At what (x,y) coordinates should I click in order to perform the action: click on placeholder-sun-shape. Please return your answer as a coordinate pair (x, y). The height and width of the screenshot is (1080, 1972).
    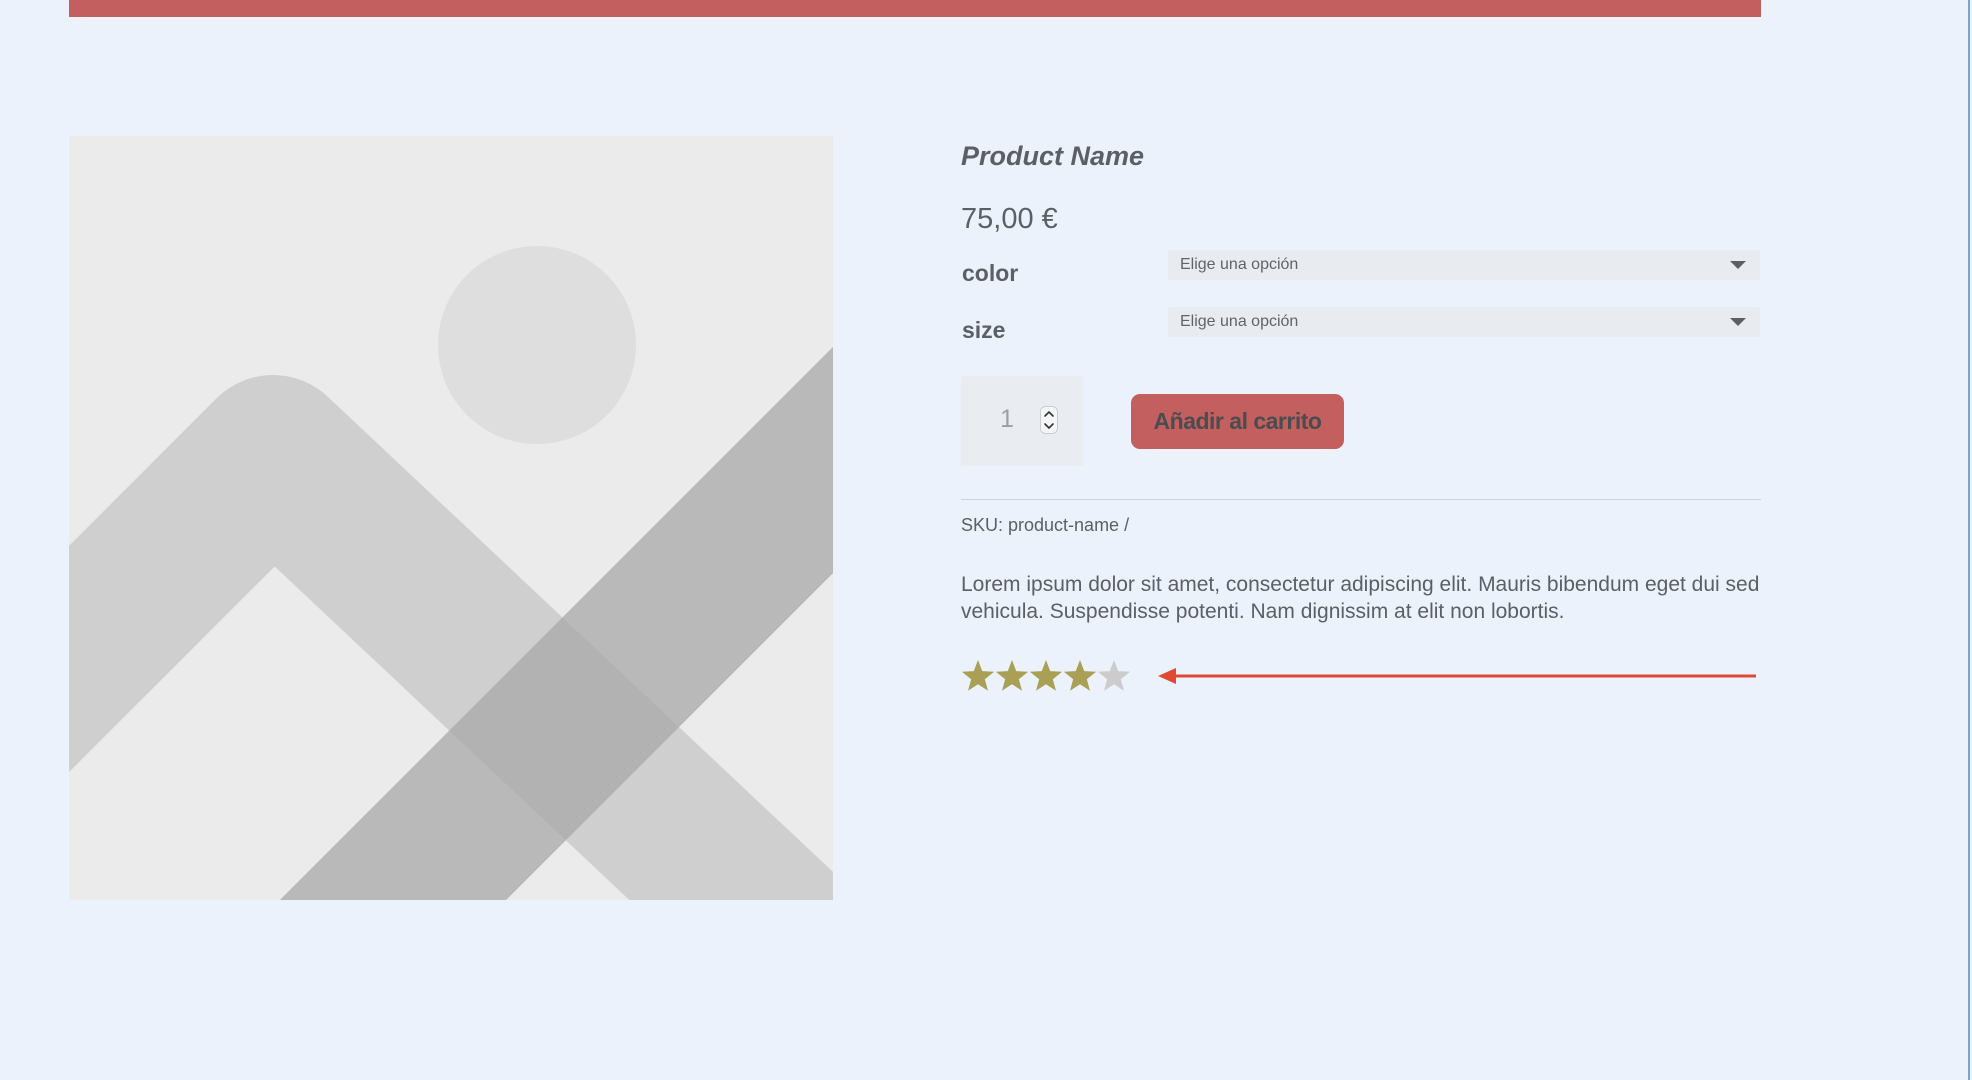
    Looking at the image, I should click on (537, 345).